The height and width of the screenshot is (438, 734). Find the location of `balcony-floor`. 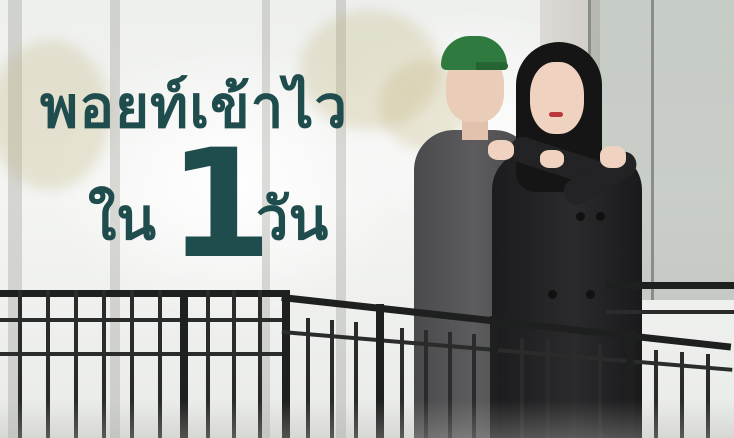

balcony-floor is located at coordinates (367, 419).